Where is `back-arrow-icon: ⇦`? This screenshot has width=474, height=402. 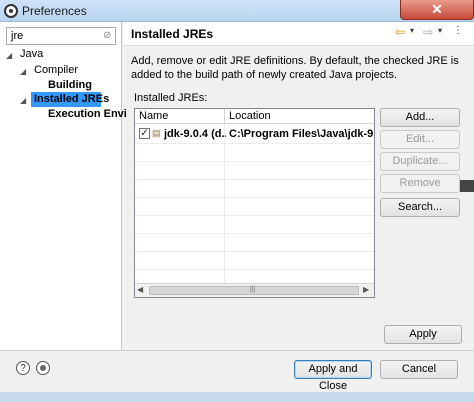 back-arrow-icon: ⇦ is located at coordinates (402, 32).